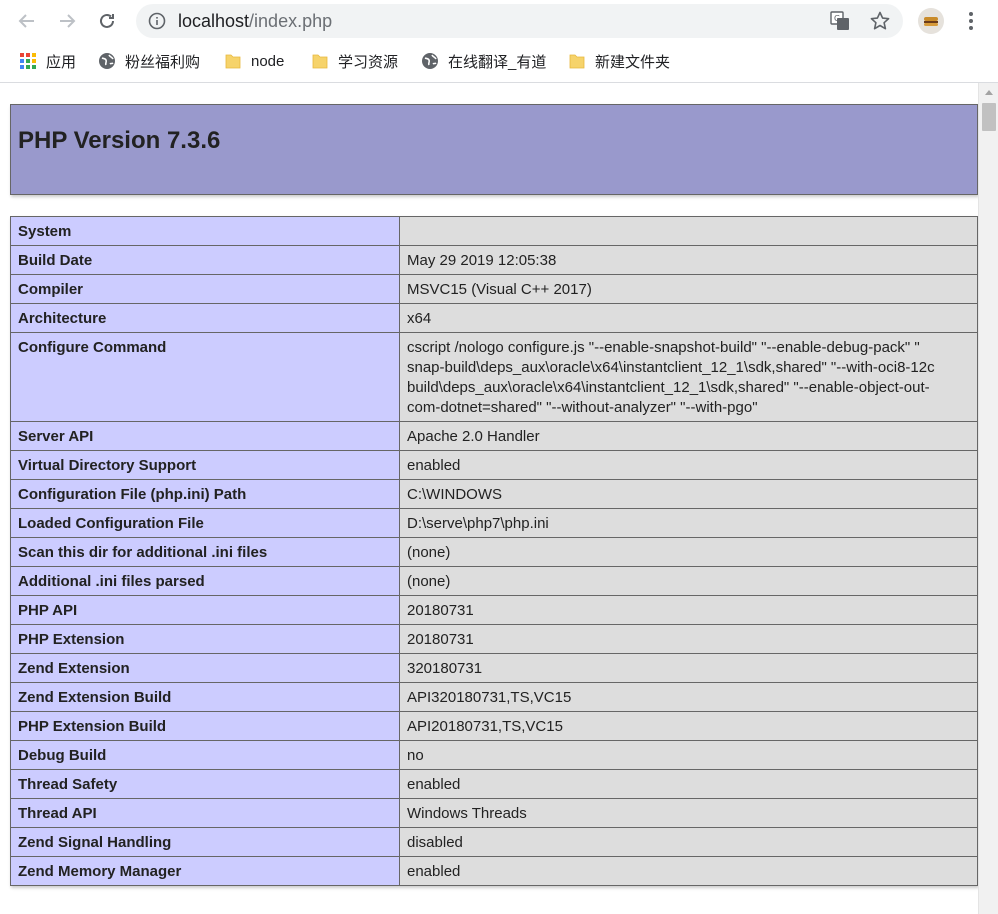 The image size is (998, 914). Describe the element at coordinates (368, 62) in the screenshot. I see `bookmark-label: 学习资源` at that location.